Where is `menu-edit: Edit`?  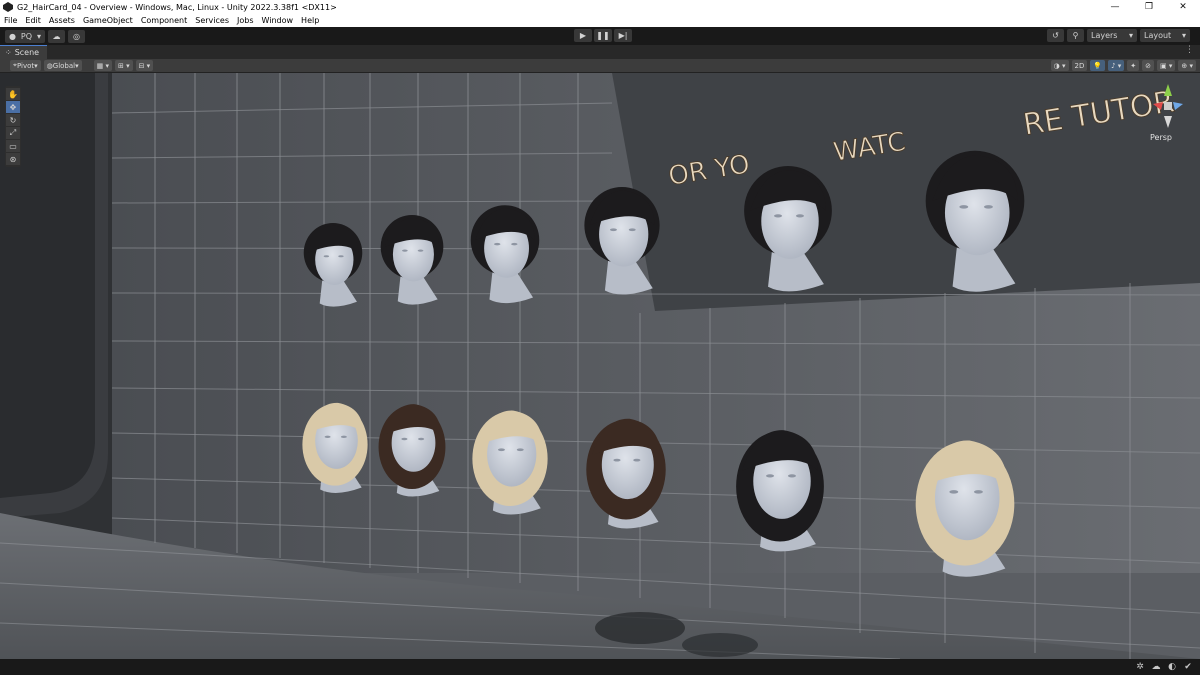
menu-edit: Edit is located at coordinates (33, 20).